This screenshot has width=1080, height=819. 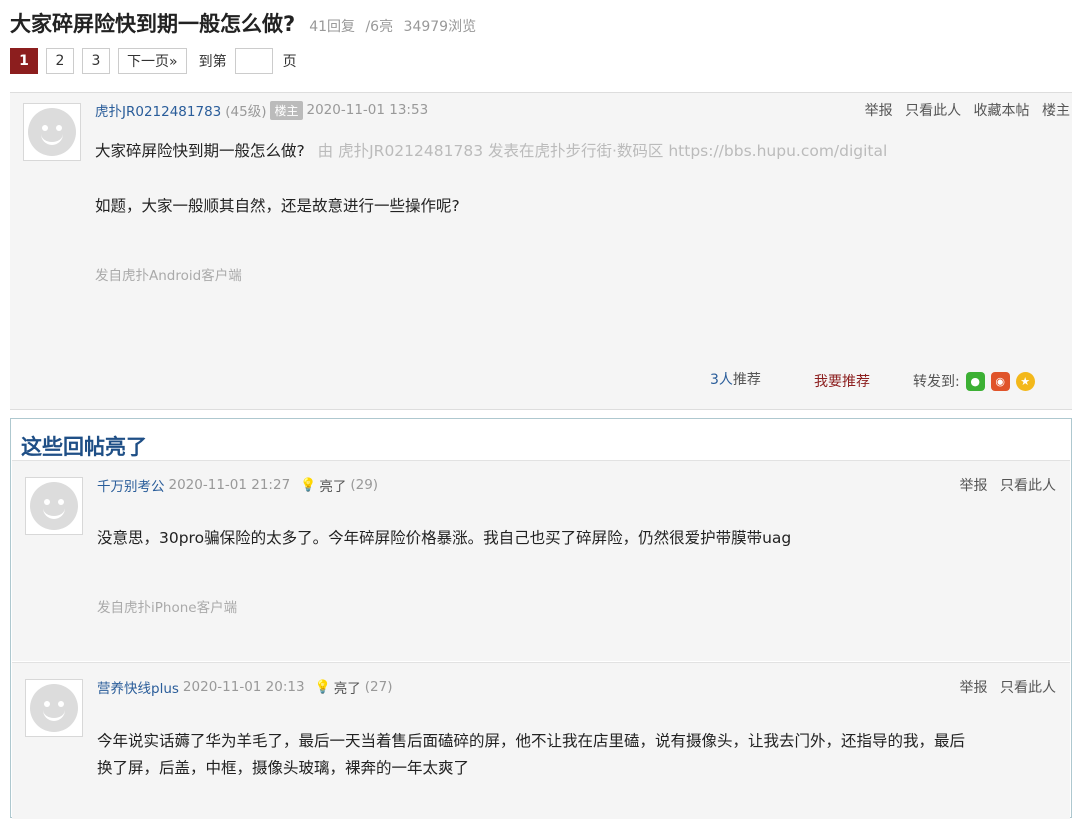 I want to click on thread-title: 大家碎屏险快到期一般怎么做?, so click(x=153, y=24).